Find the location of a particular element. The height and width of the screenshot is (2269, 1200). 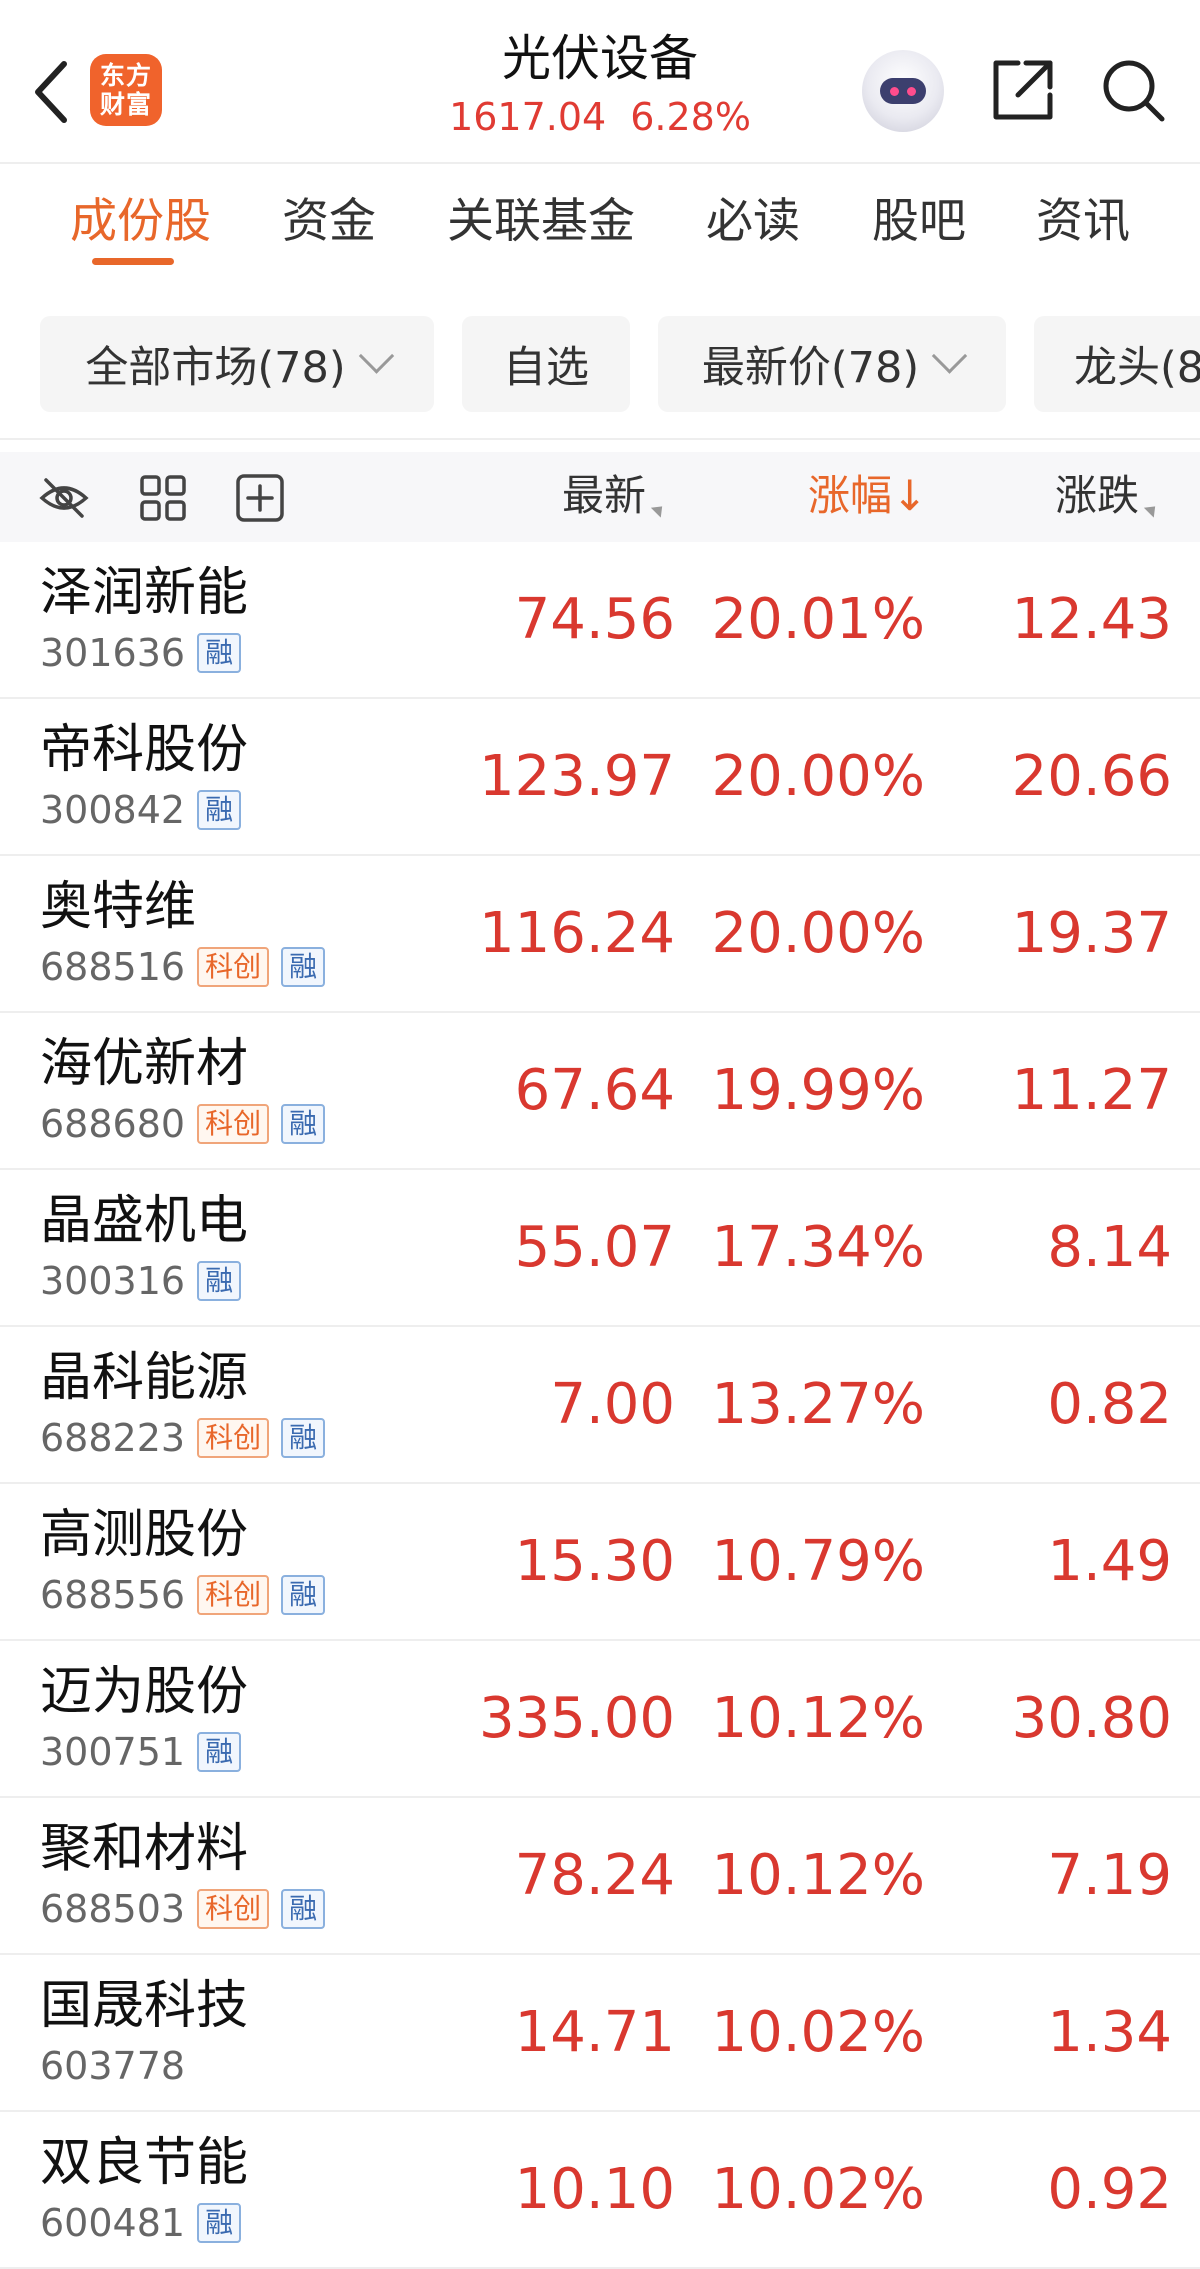

stock-code: 301636 is located at coordinates (113, 653).